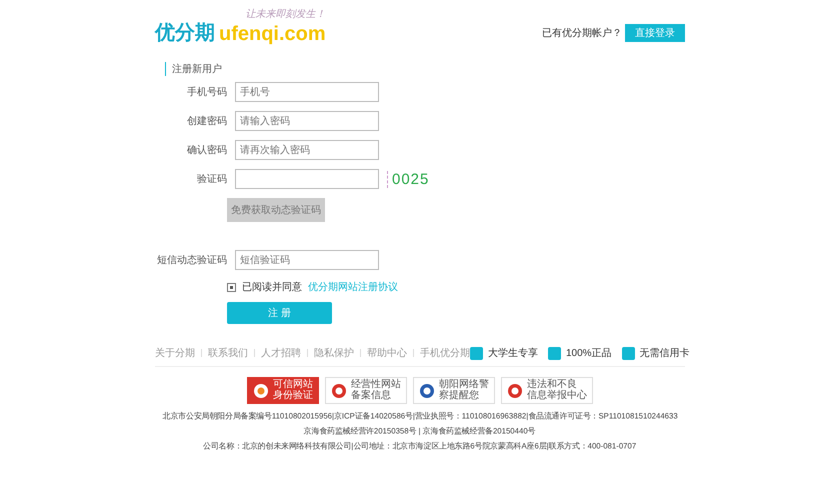  What do you see at coordinates (228, 353) in the screenshot?
I see `footer-link: 联系我们` at bounding box center [228, 353].